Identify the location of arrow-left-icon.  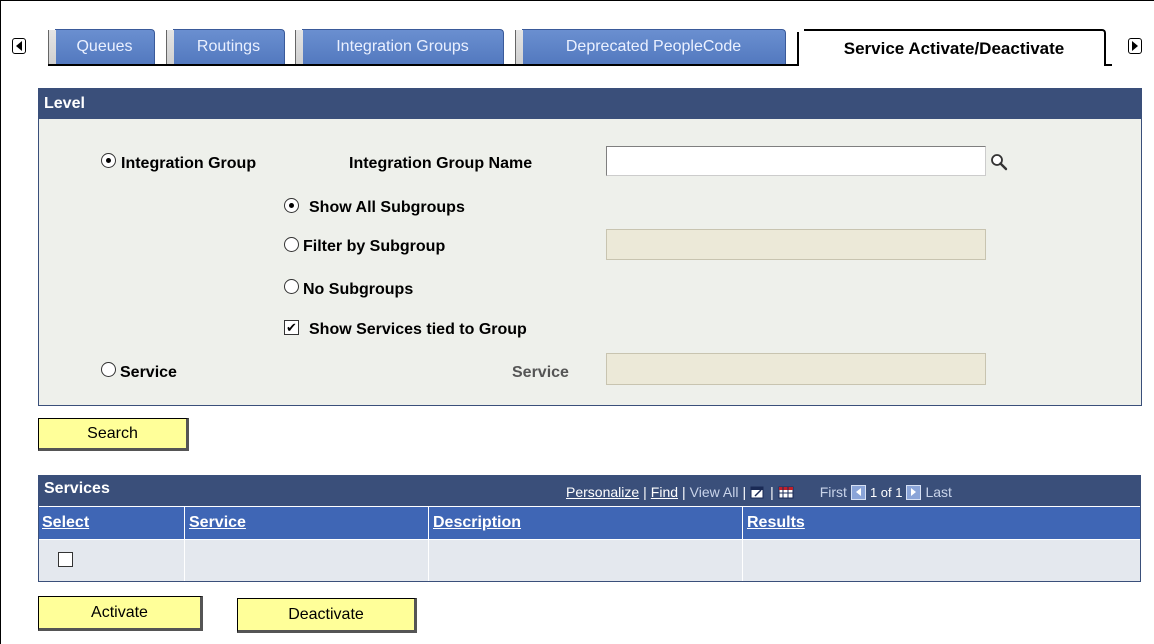
(19, 46).